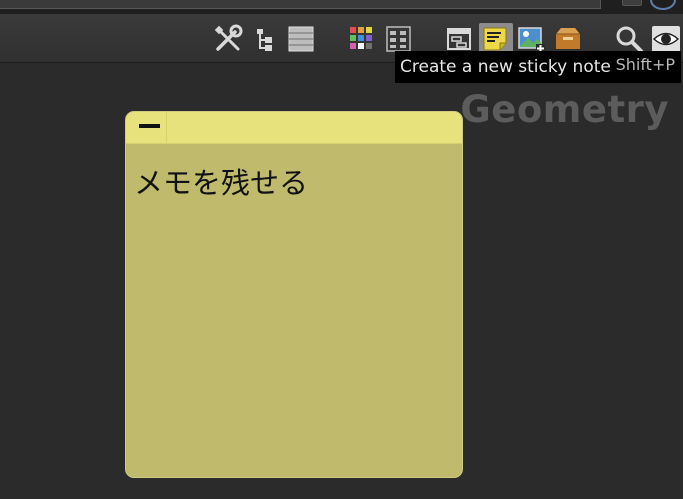 Image resolution: width=683 pixels, height=499 pixels. What do you see at coordinates (265, 39) in the screenshot?
I see `tree-view-icon` at bounding box center [265, 39].